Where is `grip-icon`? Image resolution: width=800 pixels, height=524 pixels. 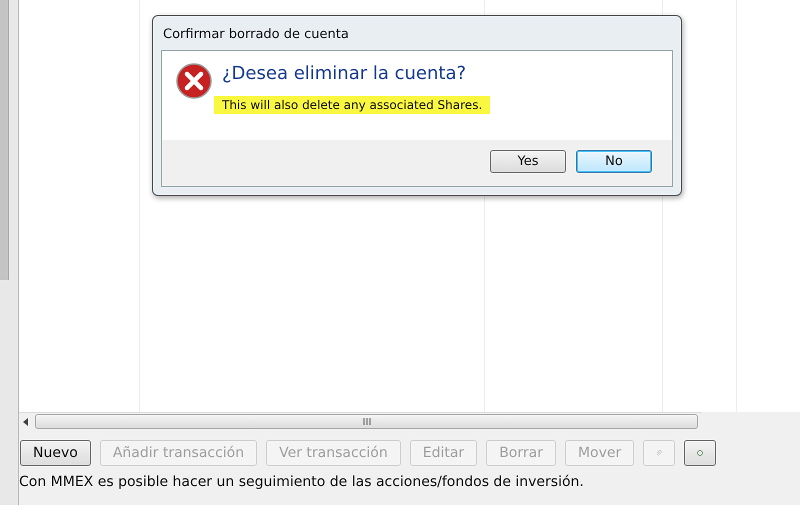
grip-icon is located at coordinates (366, 421).